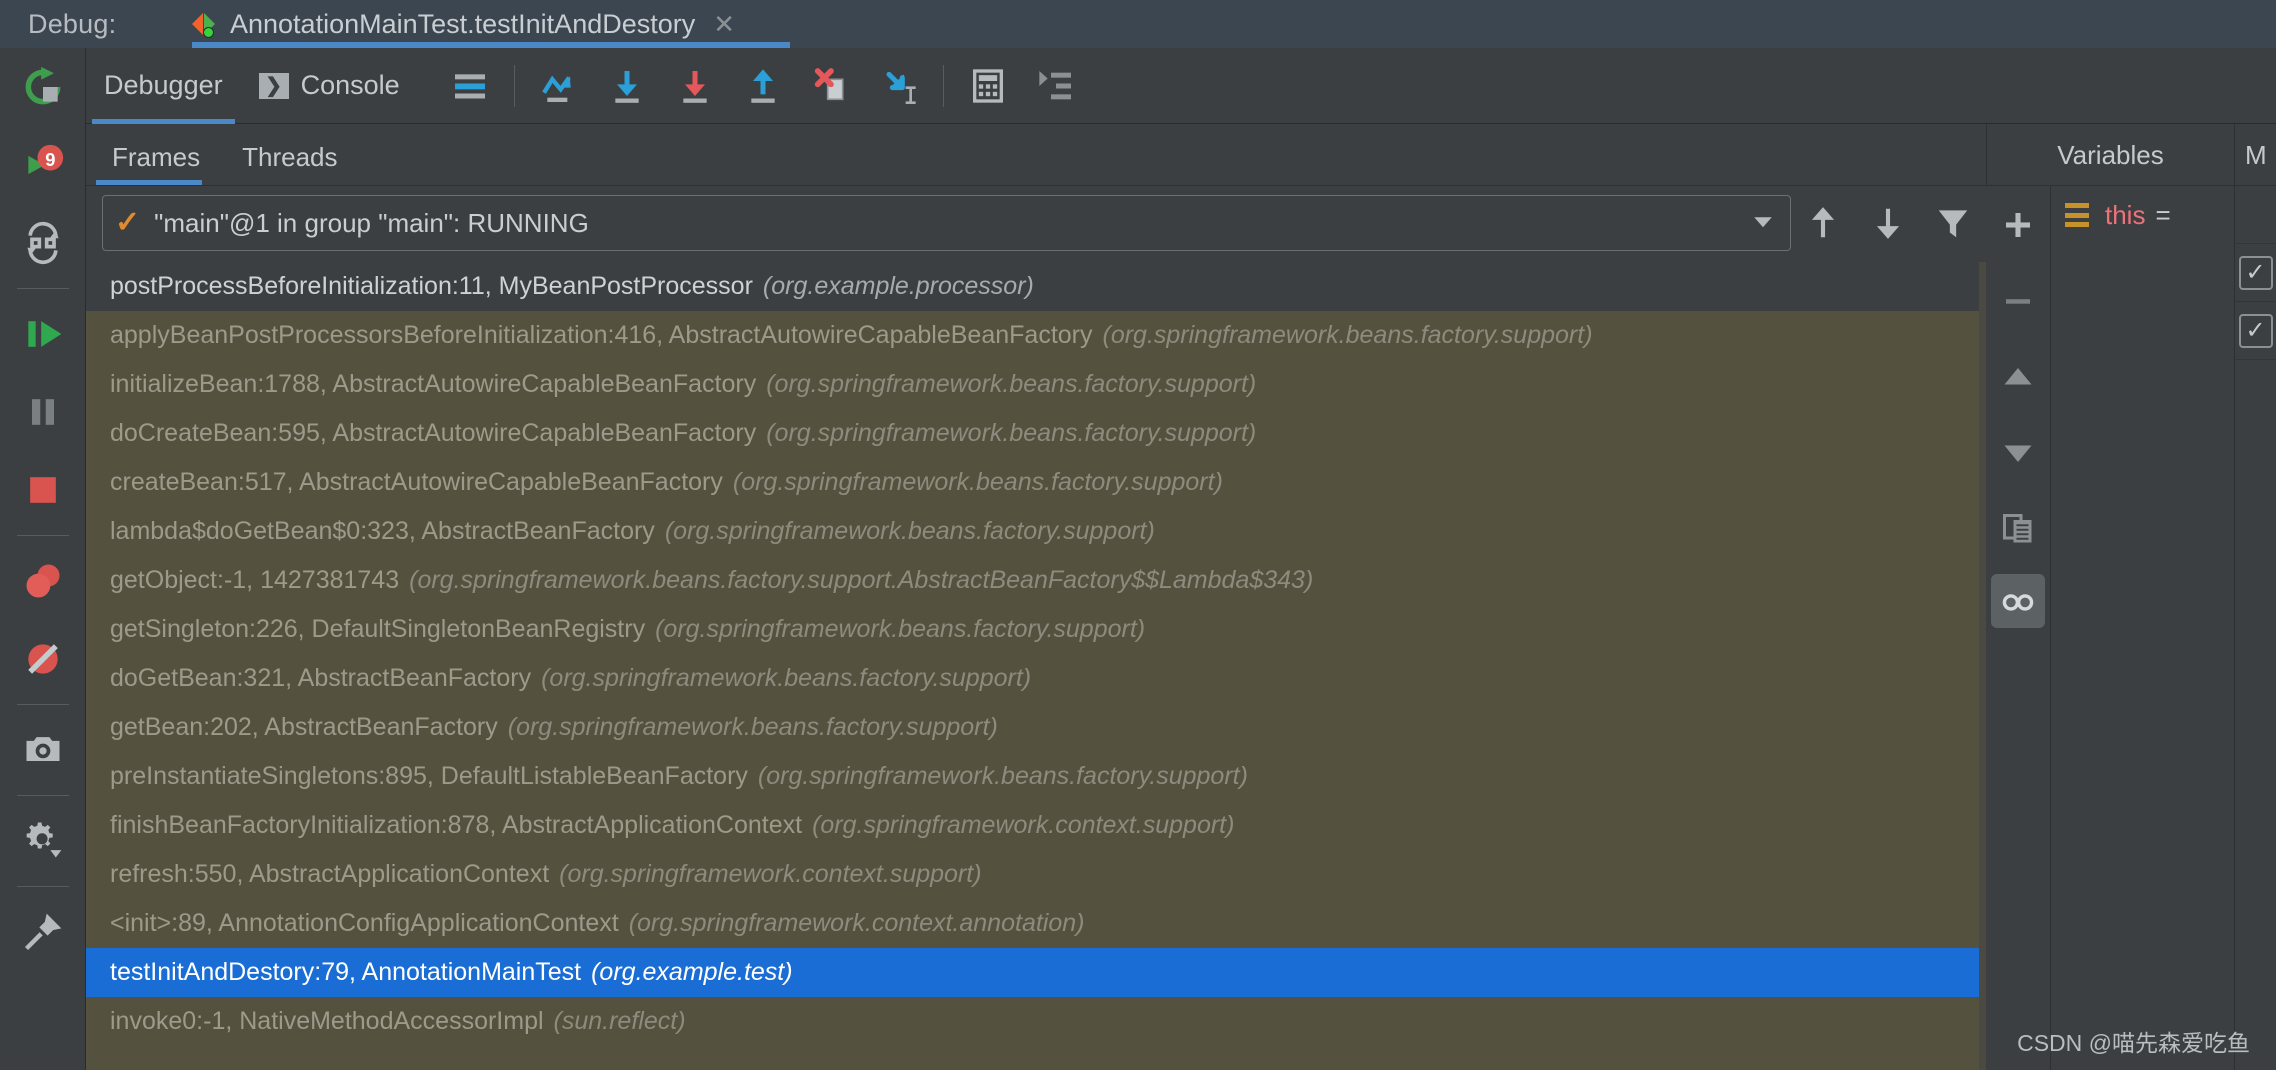 The image size is (2276, 1070). Describe the element at coordinates (831, 86) in the screenshot. I see `drop-frame-icon` at that location.